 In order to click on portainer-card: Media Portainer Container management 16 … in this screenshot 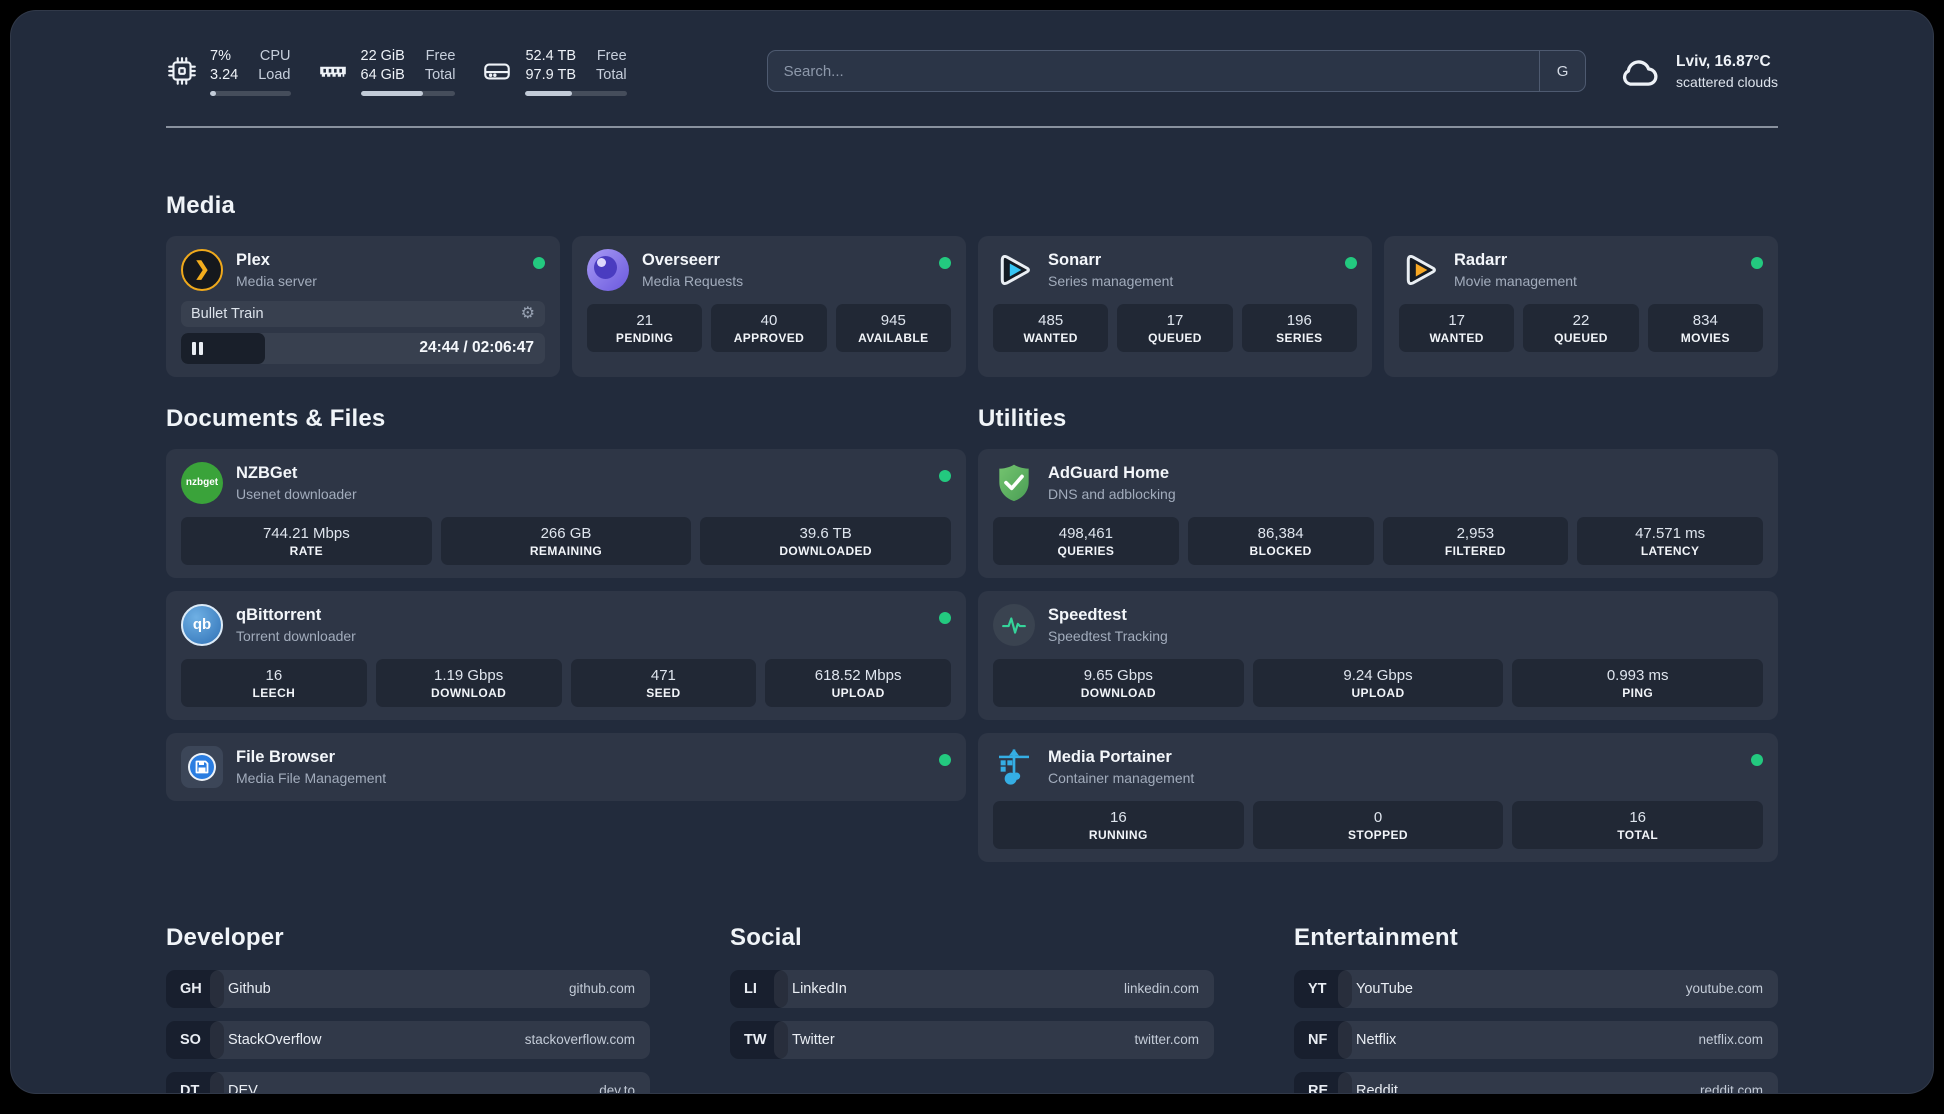, I will do `click(1378, 797)`.